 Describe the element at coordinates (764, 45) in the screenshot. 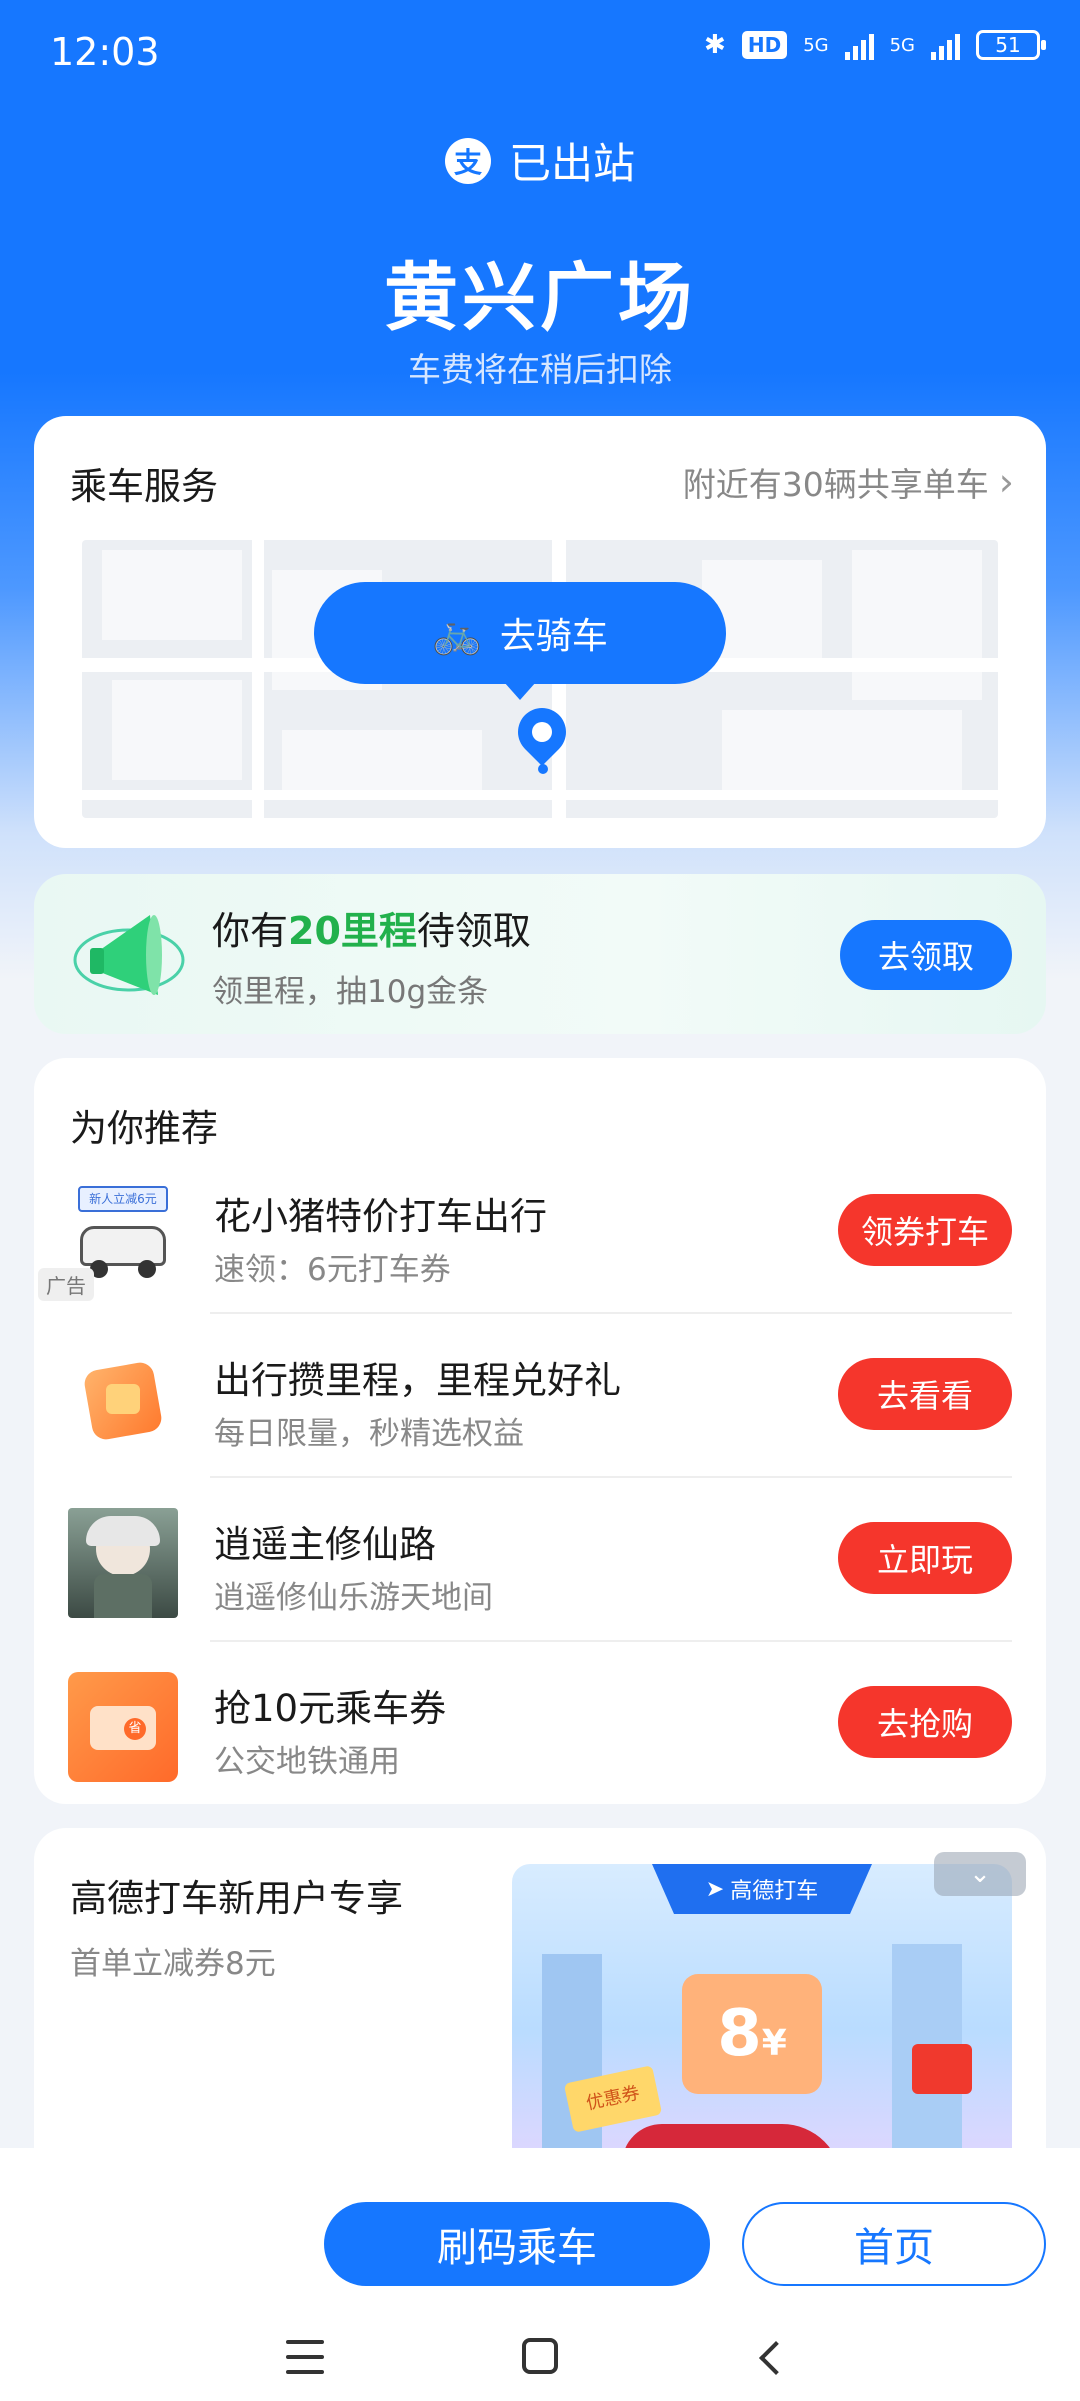

I see `hd-icon: HD` at that location.